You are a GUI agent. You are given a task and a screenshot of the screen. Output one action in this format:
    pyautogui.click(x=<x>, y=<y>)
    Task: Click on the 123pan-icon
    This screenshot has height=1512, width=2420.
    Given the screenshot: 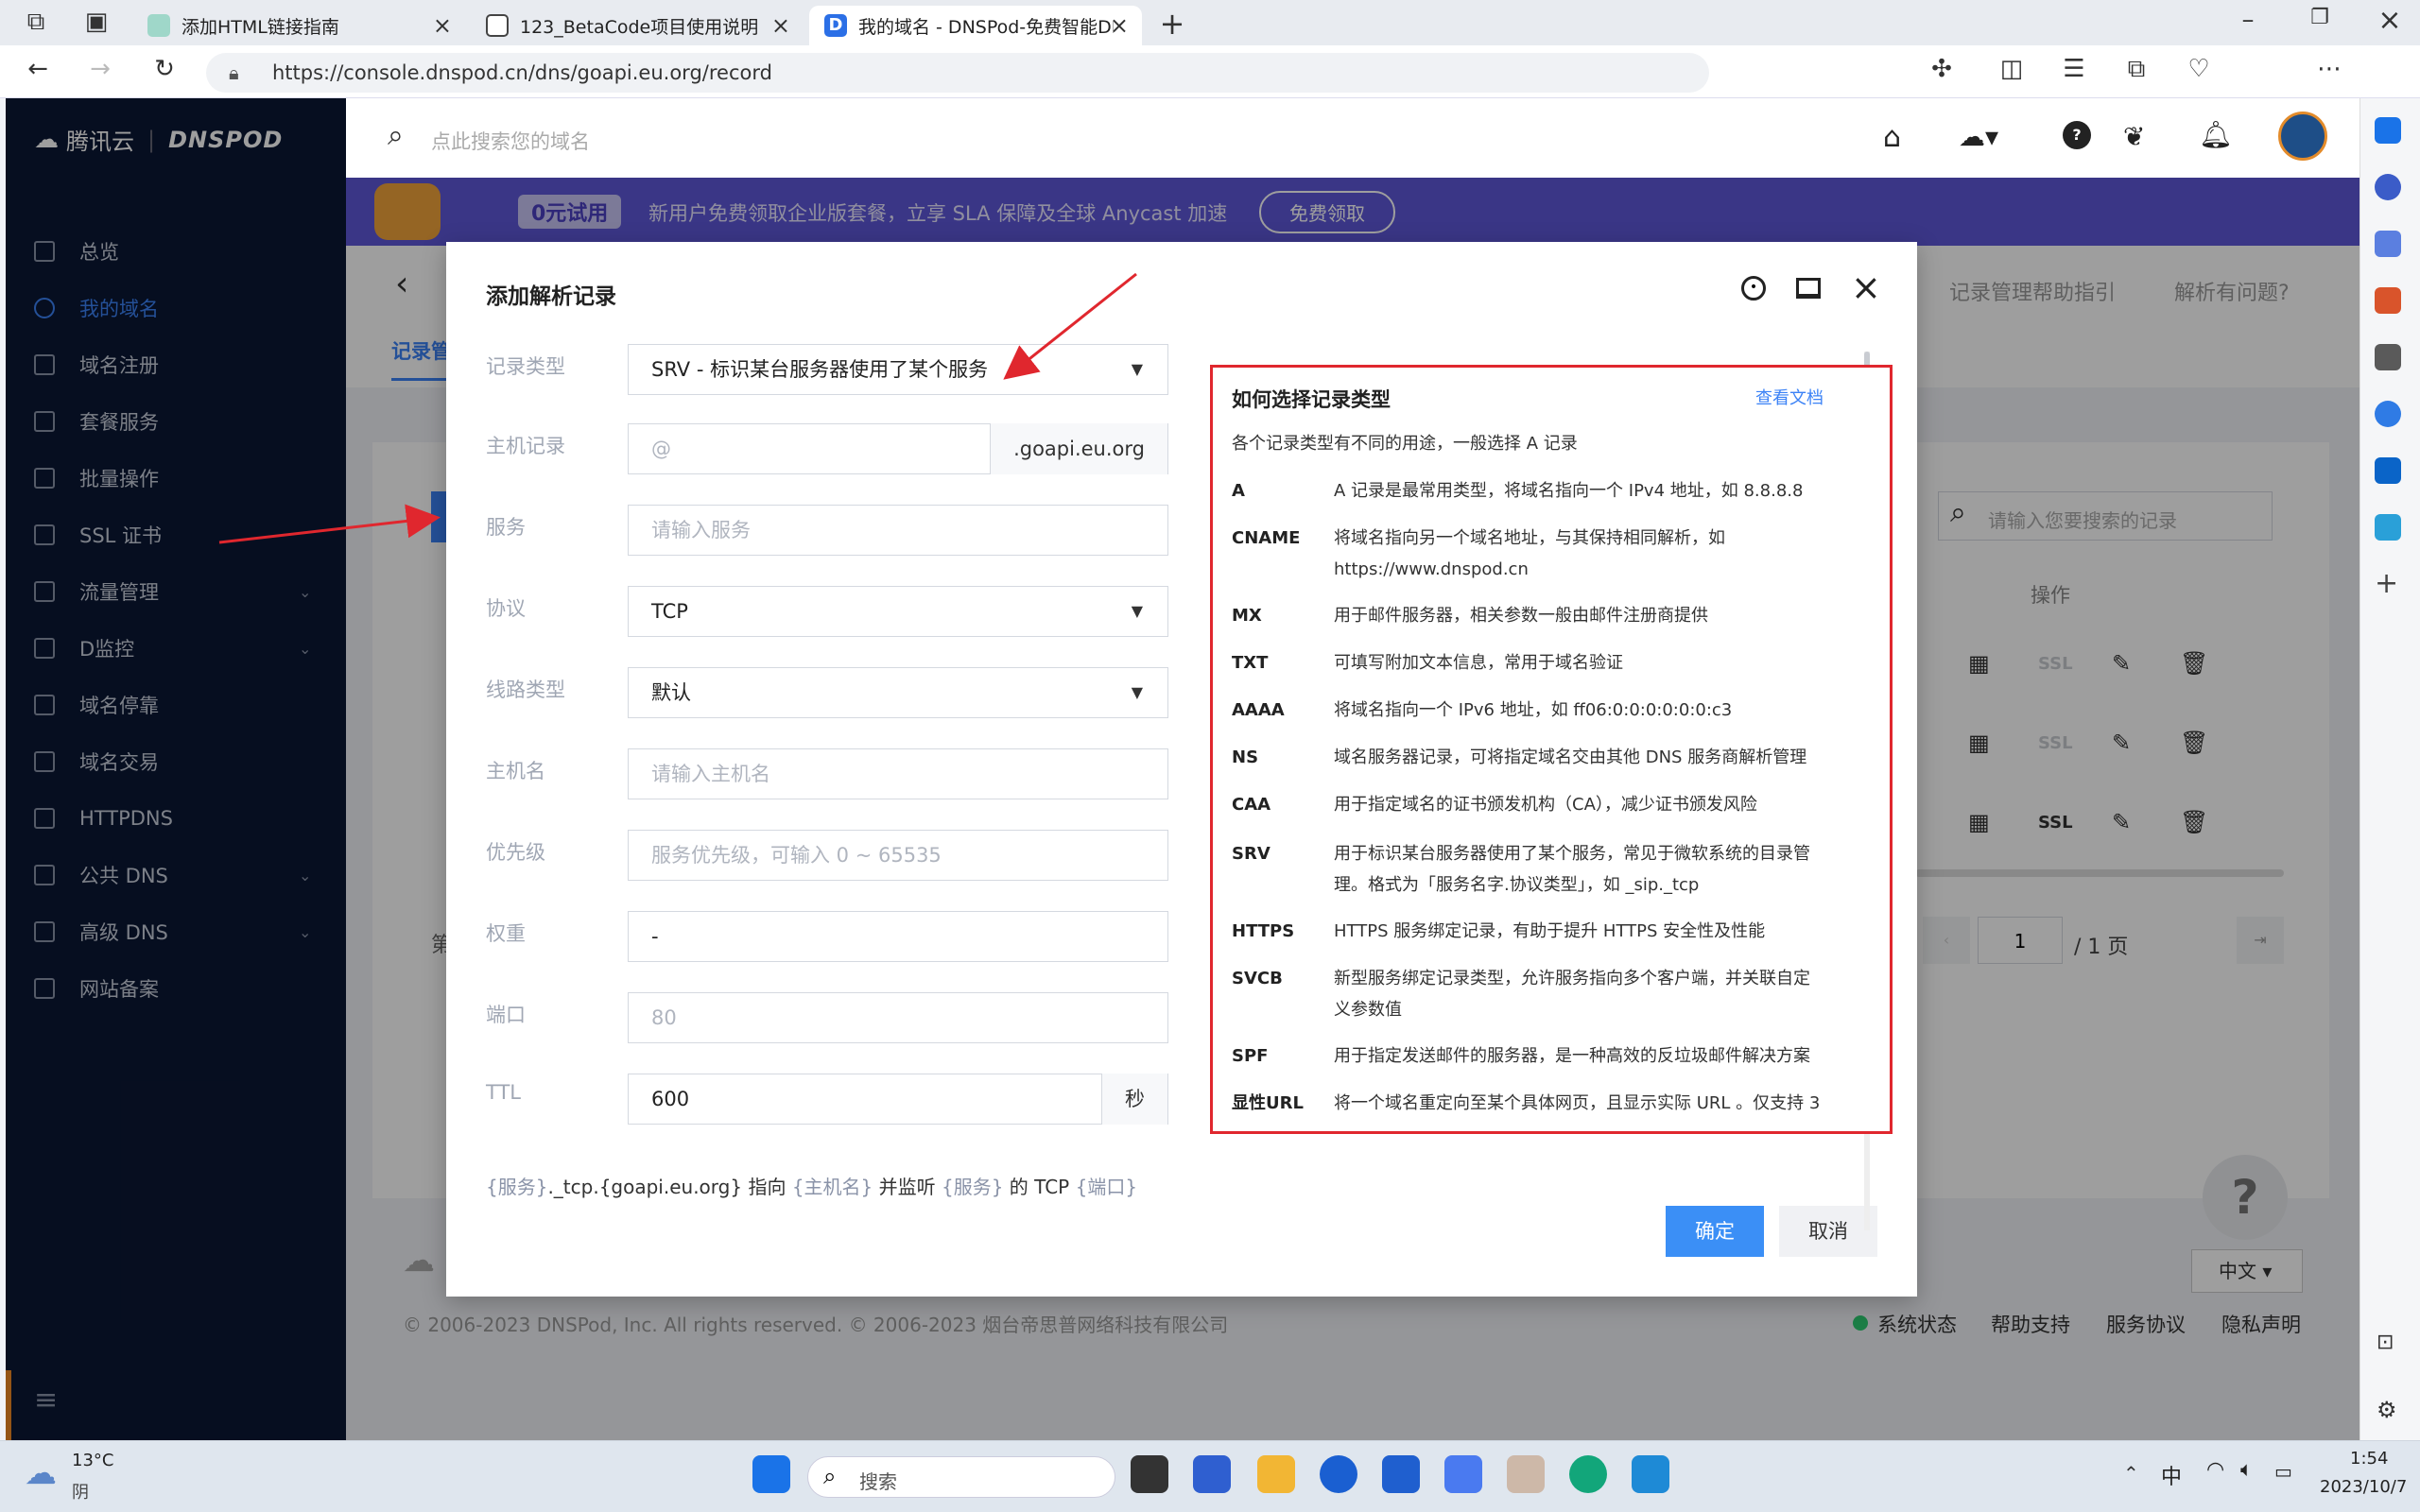 What is the action you would take?
    pyautogui.click(x=1463, y=1474)
    